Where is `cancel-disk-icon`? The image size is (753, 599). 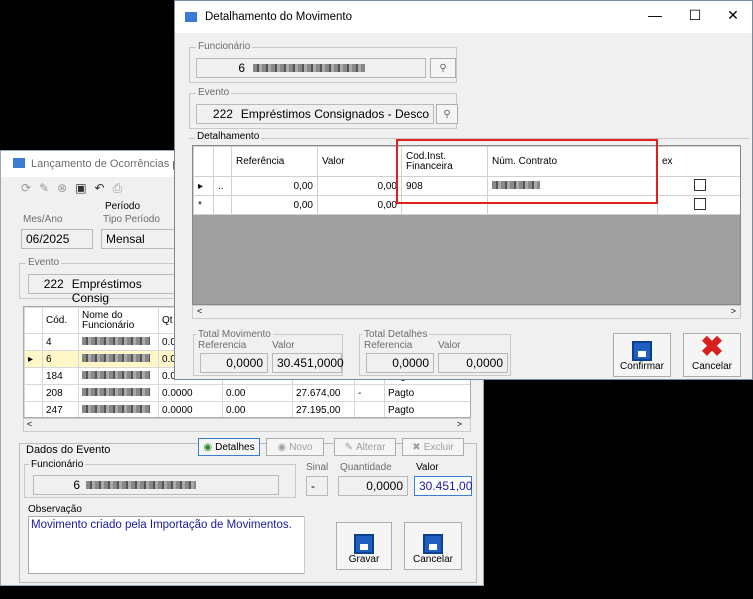 cancel-disk-icon is located at coordinates (433, 544).